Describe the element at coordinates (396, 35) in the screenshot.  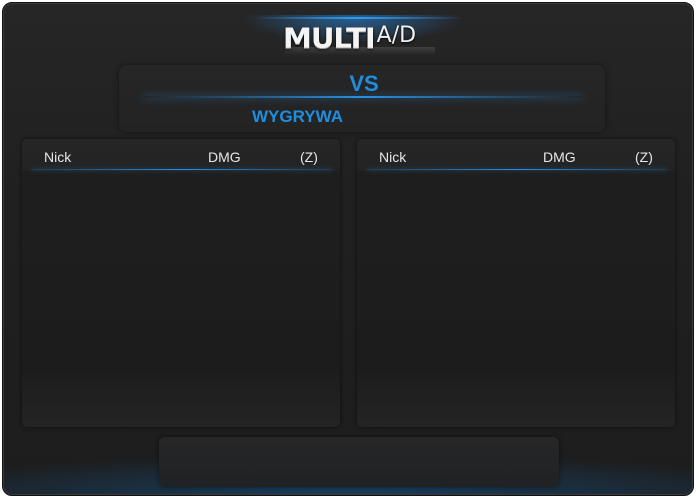
I see `app-title-sub: A/D` at that location.